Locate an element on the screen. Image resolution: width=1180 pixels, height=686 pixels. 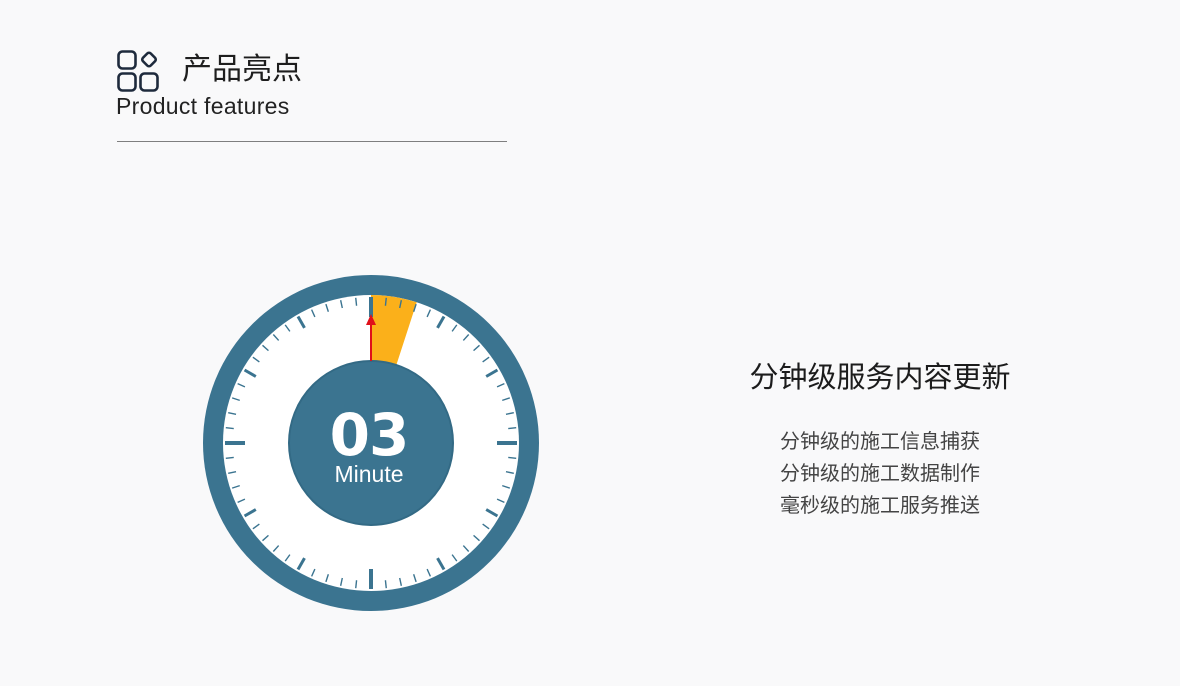
feature-heading: 分钟级服务内容更新 is located at coordinates (880, 377).